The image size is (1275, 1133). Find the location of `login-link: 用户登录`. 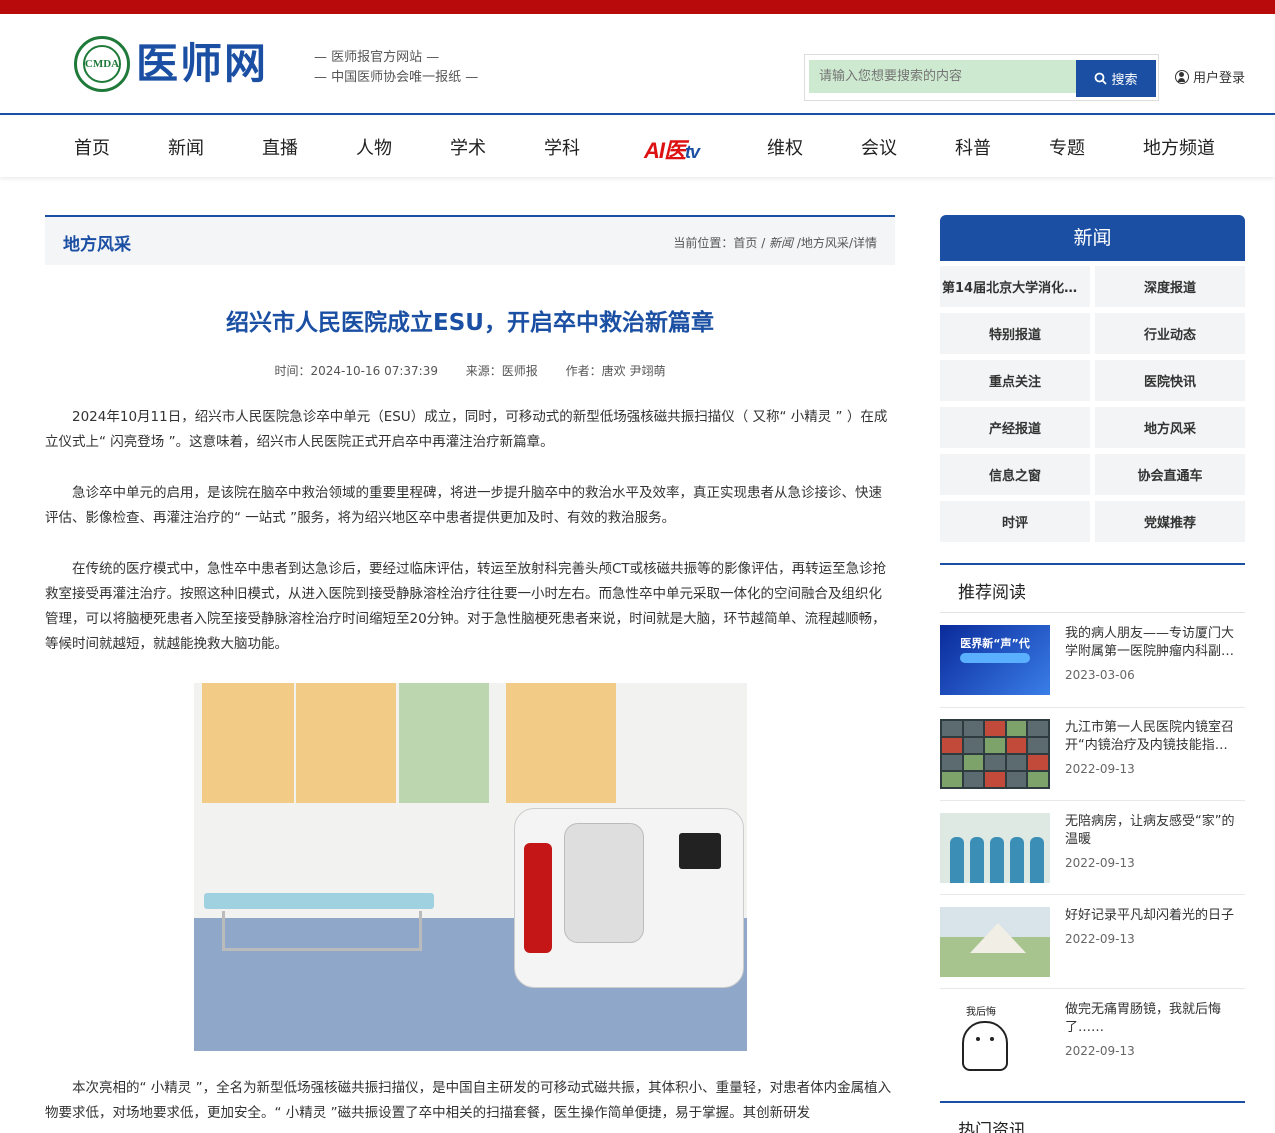

login-link: 用户登录 is located at coordinates (1210, 76).